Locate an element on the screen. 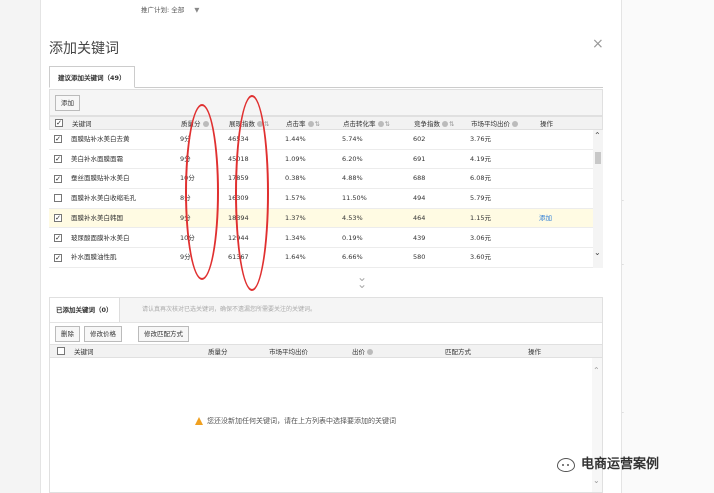  cell-keyword: 面膜贴补水美白去黄 is located at coordinates (100, 139).